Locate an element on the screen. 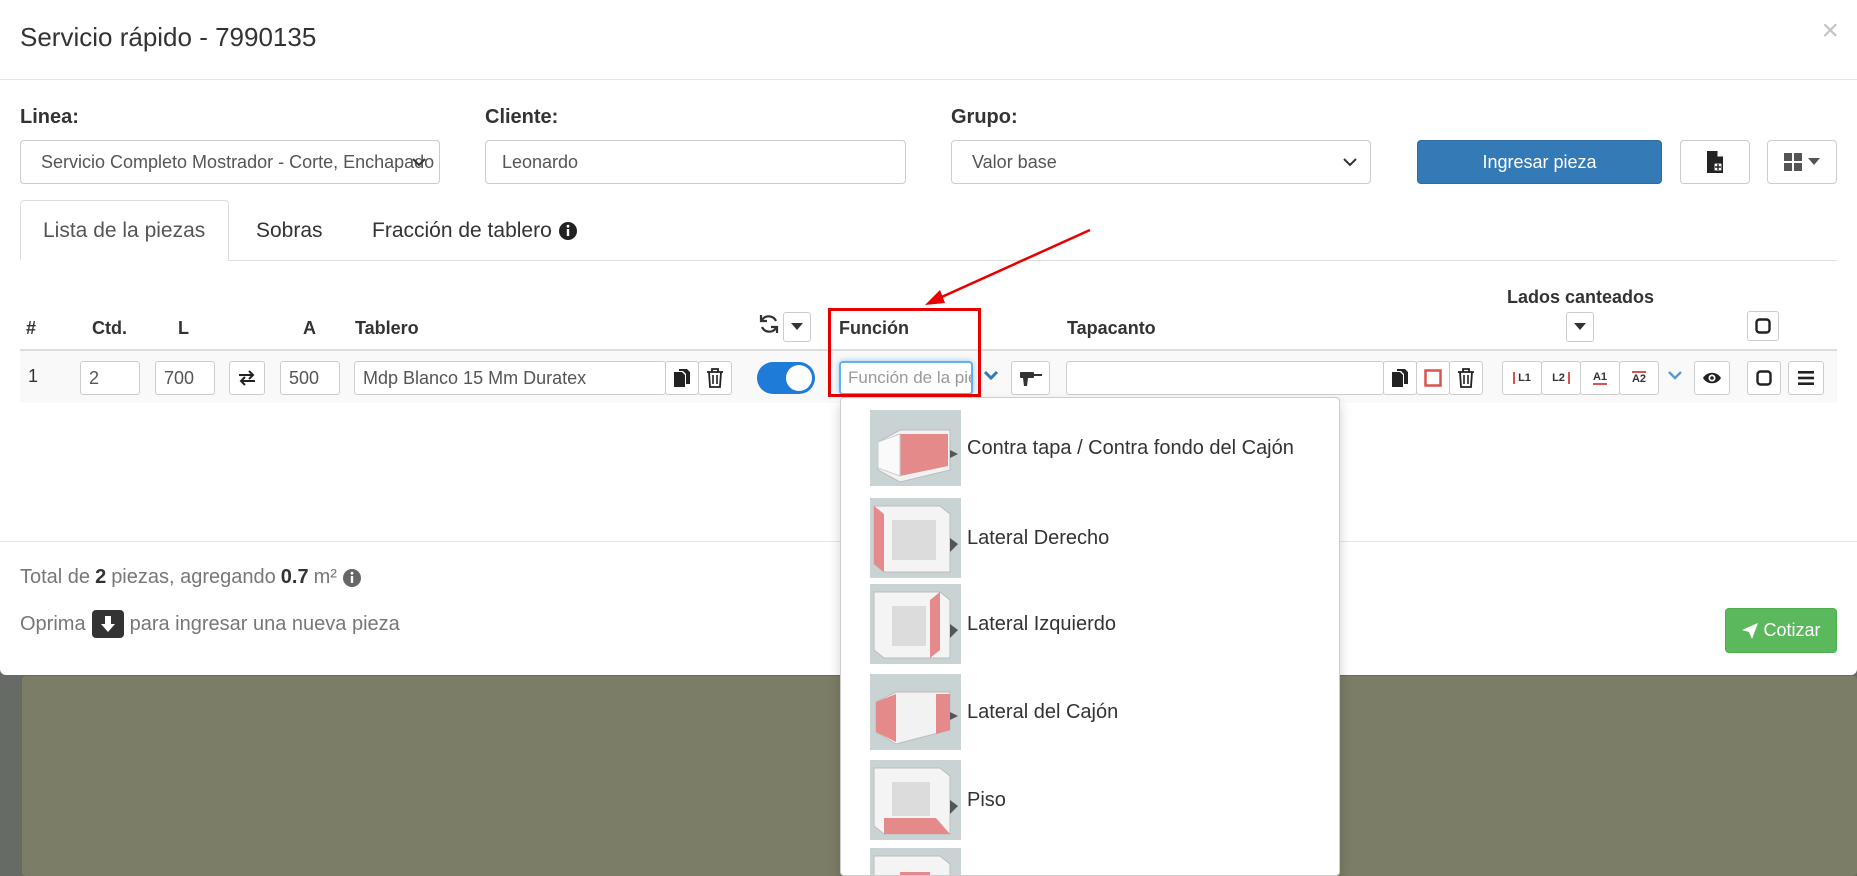 The image size is (1857, 876). linea-label: Linea: is located at coordinates (49, 117).